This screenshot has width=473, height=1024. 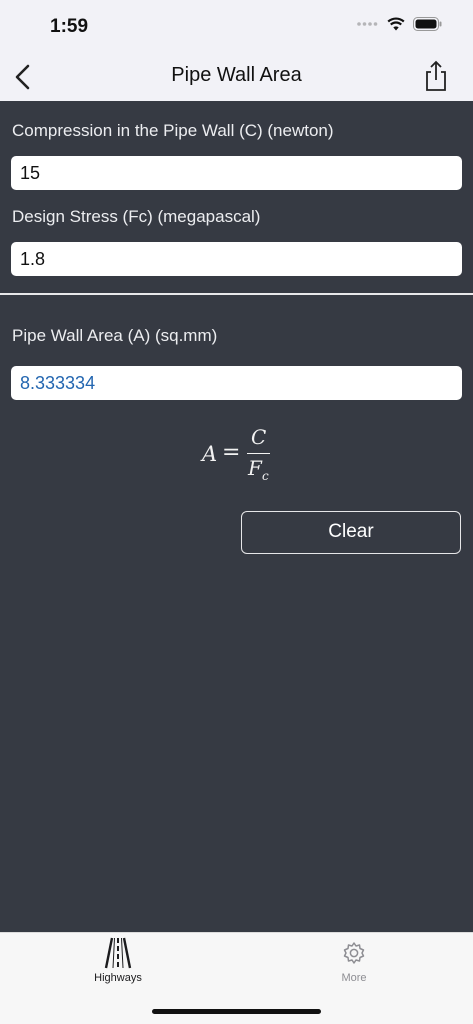 I want to click on battery-icon, so click(x=427, y=24).